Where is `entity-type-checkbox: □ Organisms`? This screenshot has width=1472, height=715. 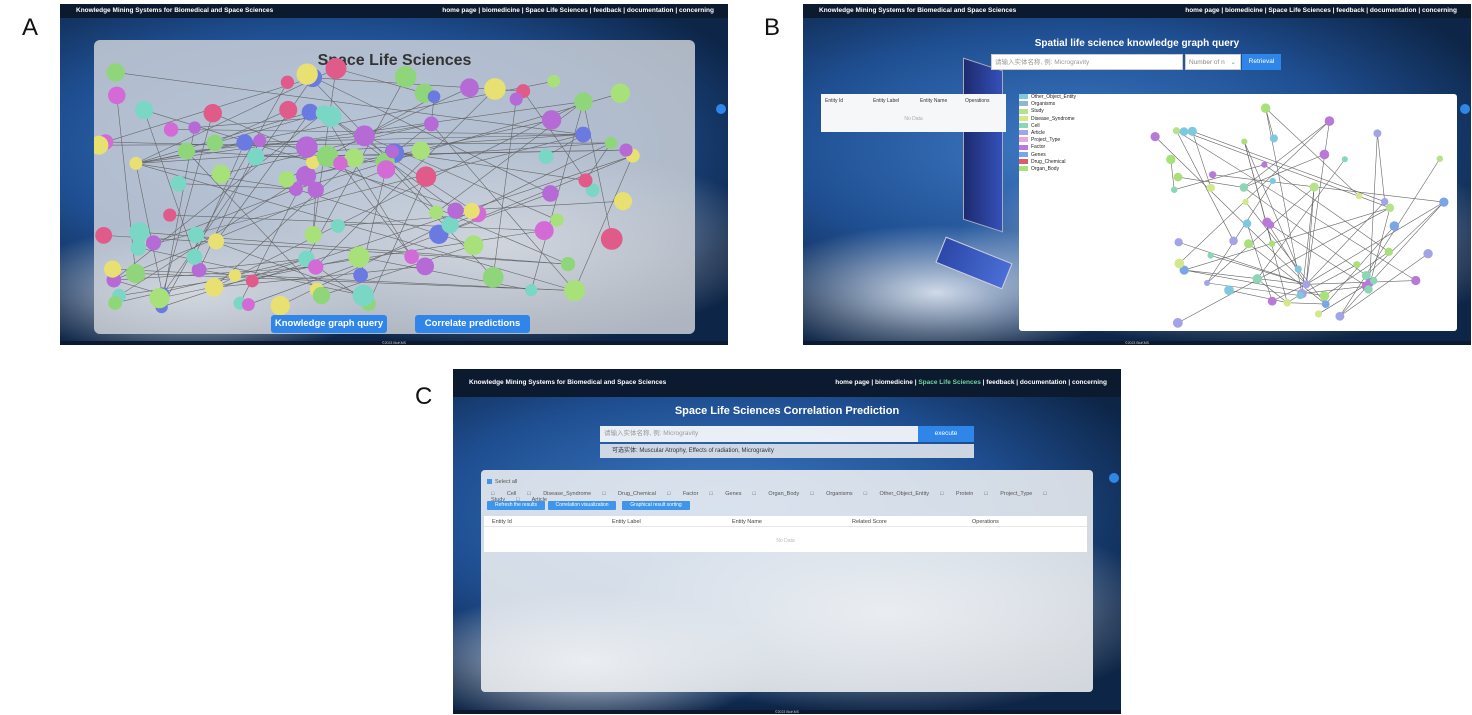
entity-type-checkbox: □ Organisms is located at coordinates (831, 494).